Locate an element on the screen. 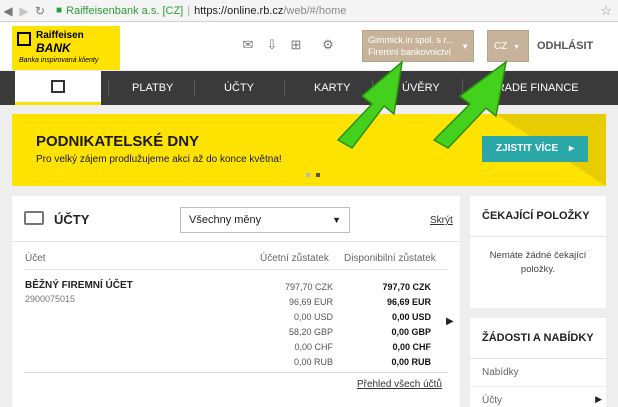 This screenshot has width=618, height=407. basket-icon: ⊞ is located at coordinates (296, 45).